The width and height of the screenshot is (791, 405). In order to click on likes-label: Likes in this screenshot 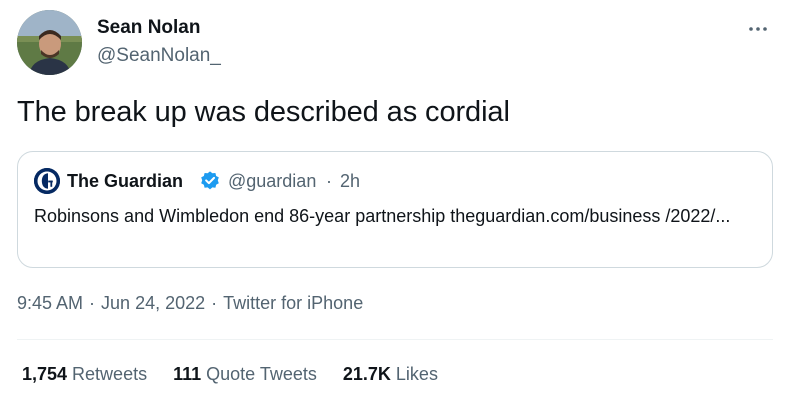, I will do `click(416, 374)`.